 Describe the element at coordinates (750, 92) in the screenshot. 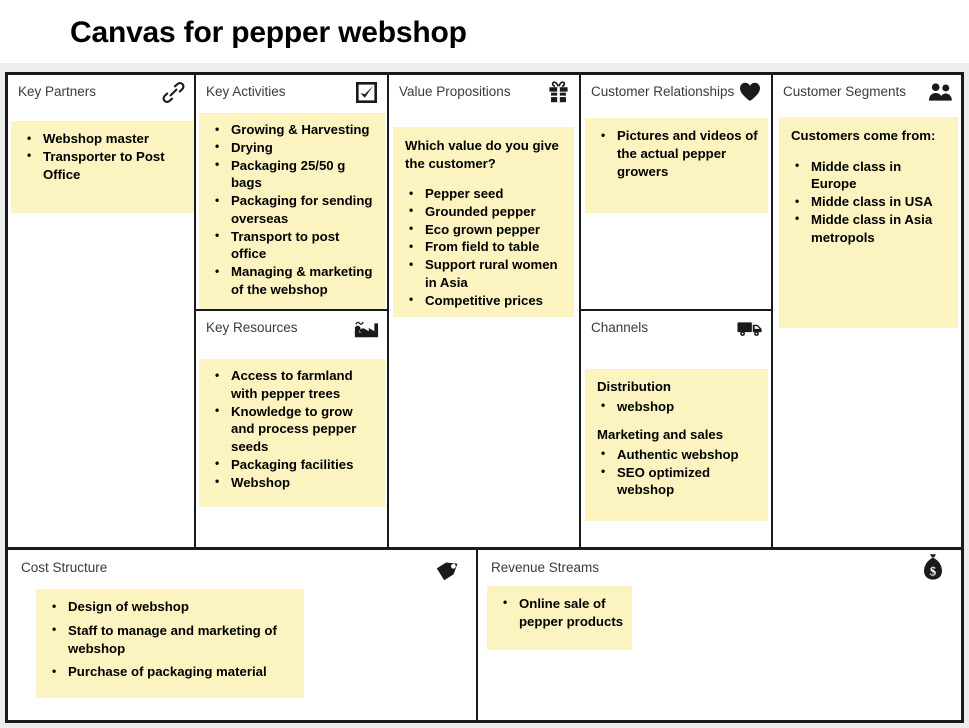

I see `heart-icon` at that location.